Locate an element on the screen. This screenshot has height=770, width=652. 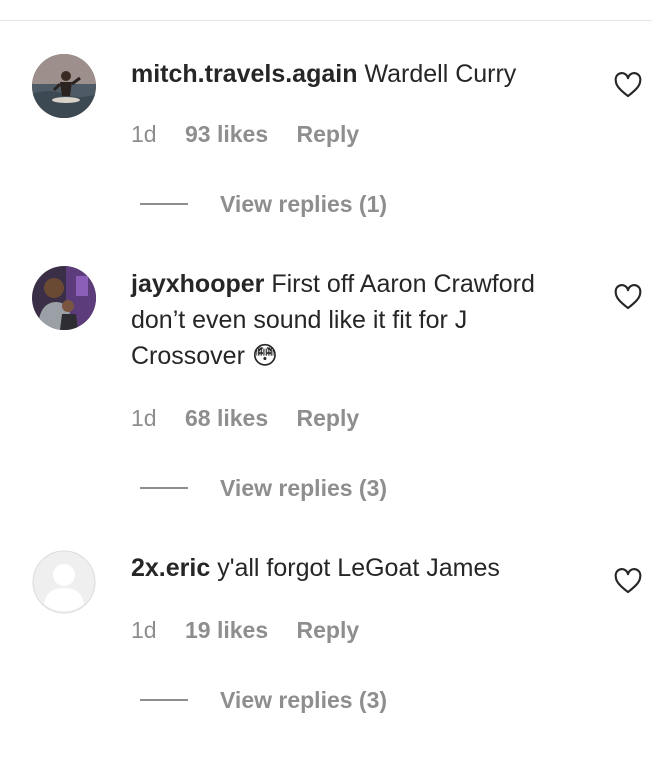
view-replies-label: View replies (1) is located at coordinates (304, 203).